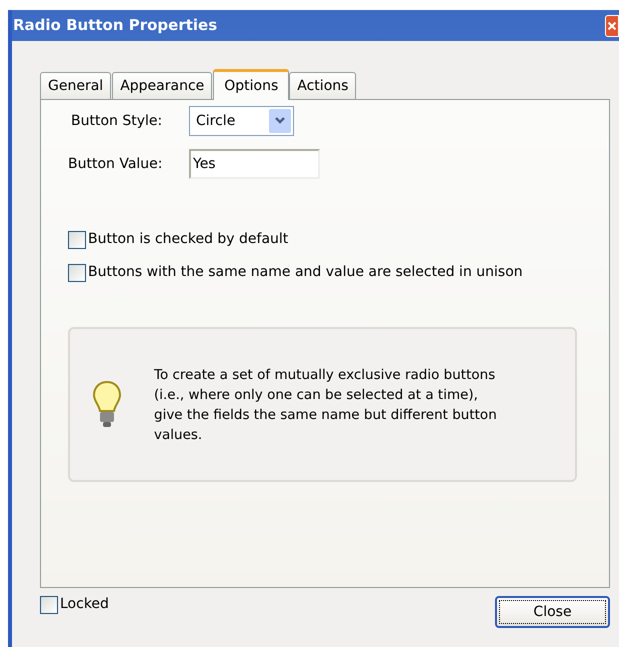  Describe the element at coordinates (612, 25) in the screenshot. I see `close-icon` at that location.